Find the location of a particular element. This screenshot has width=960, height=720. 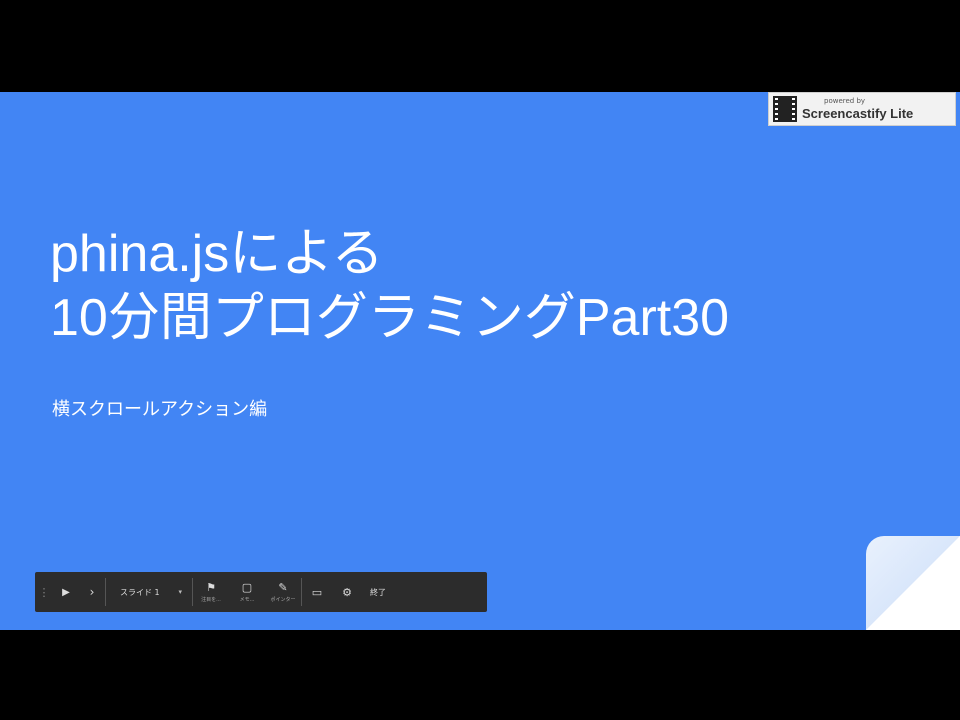

watermark-brand: Screencastify Lite is located at coordinates (858, 113).